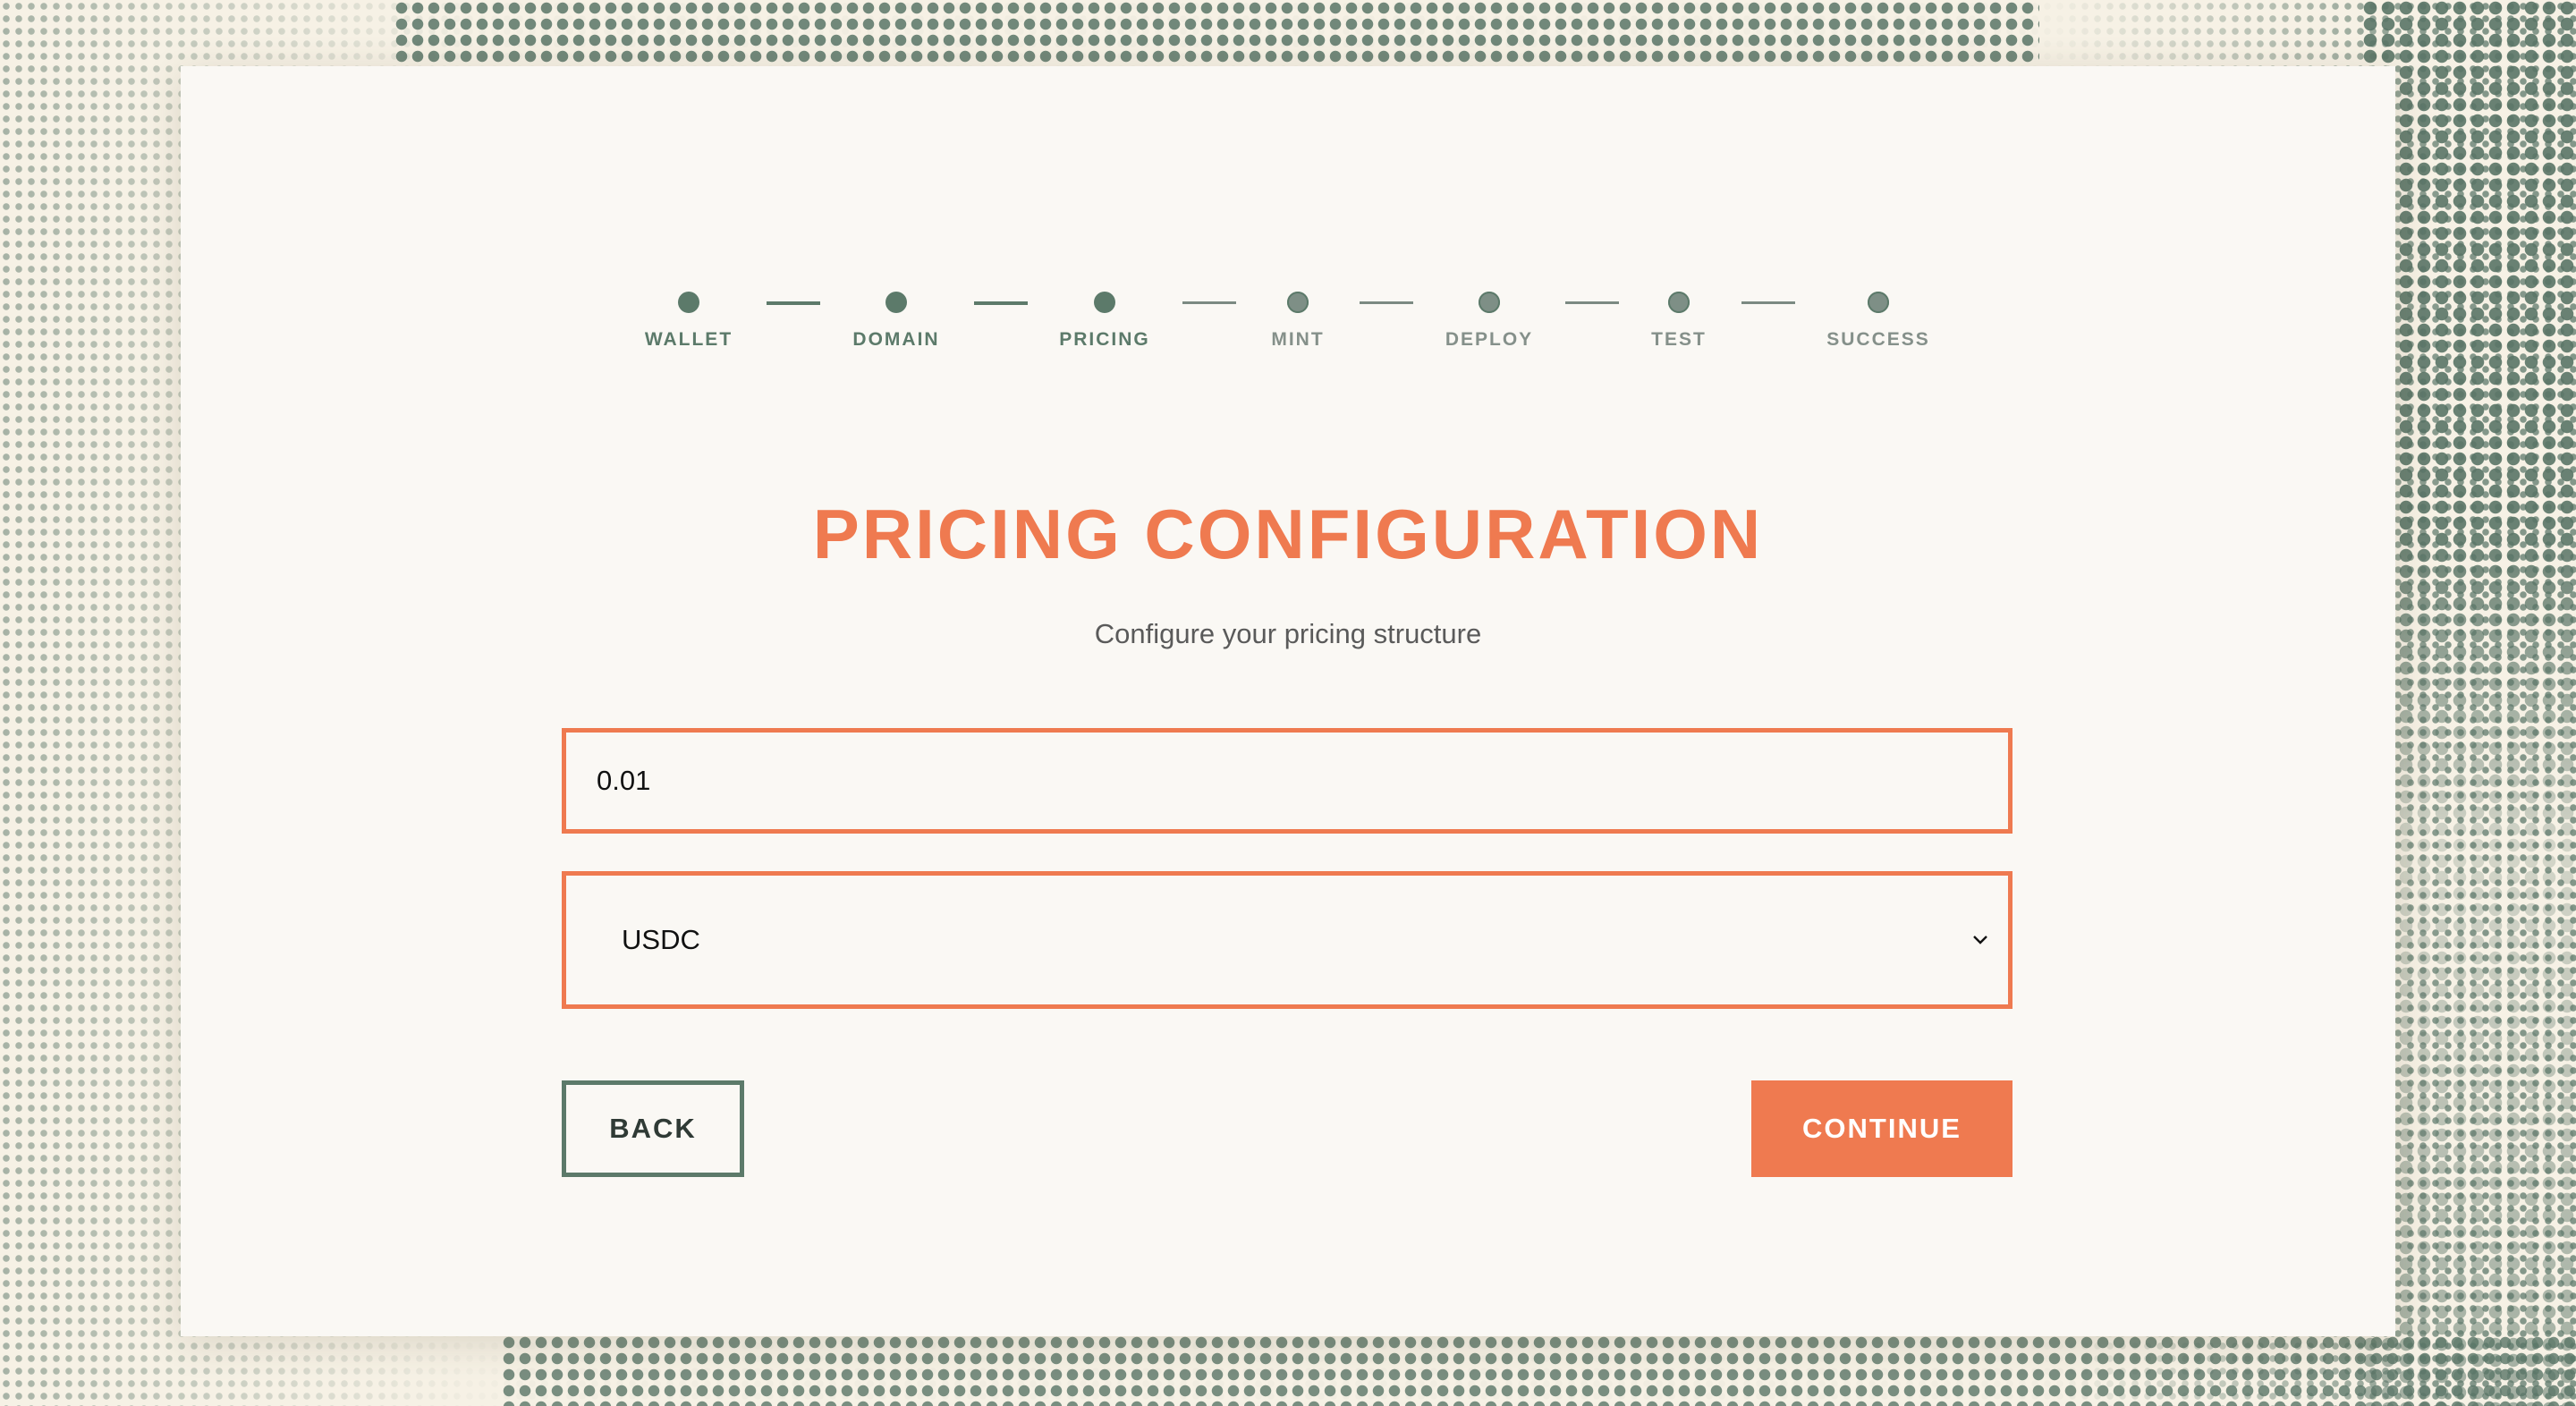 This screenshot has width=2576, height=1406. I want to click on page-title: PRICING CONFIGURATION, so click(1288, 534).